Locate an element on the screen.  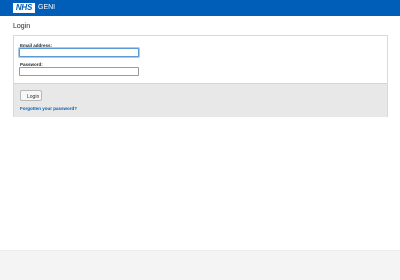
login-button: Login is located at coordinates (31, 95).